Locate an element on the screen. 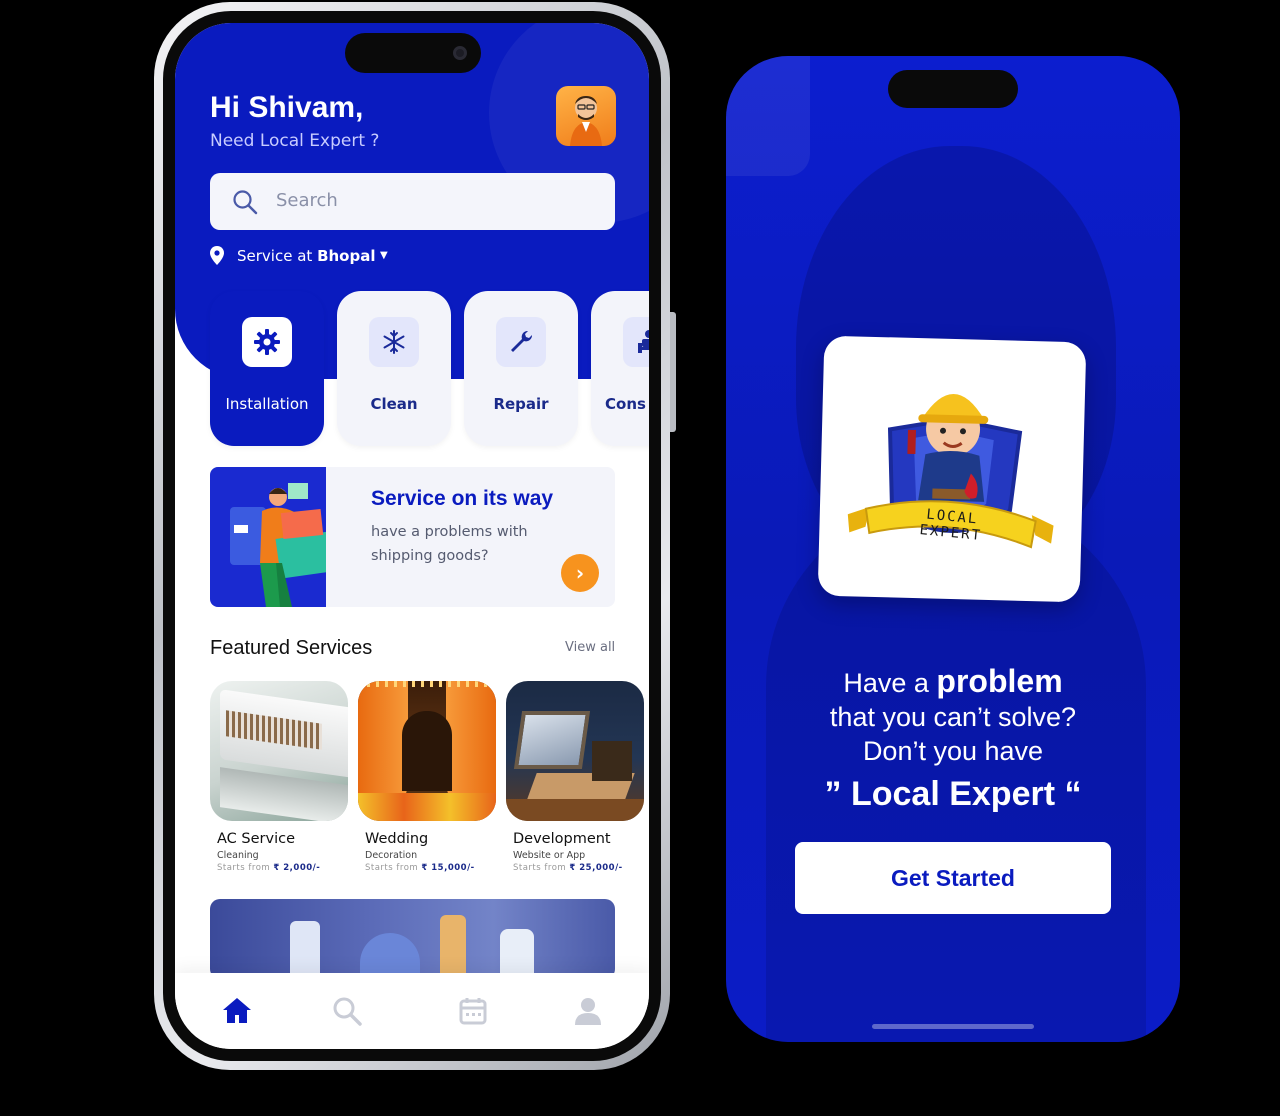 Image resolution: width=1280 pixels, height=1116 pixels. delivery-illustration is located at coordinates (272, 537).